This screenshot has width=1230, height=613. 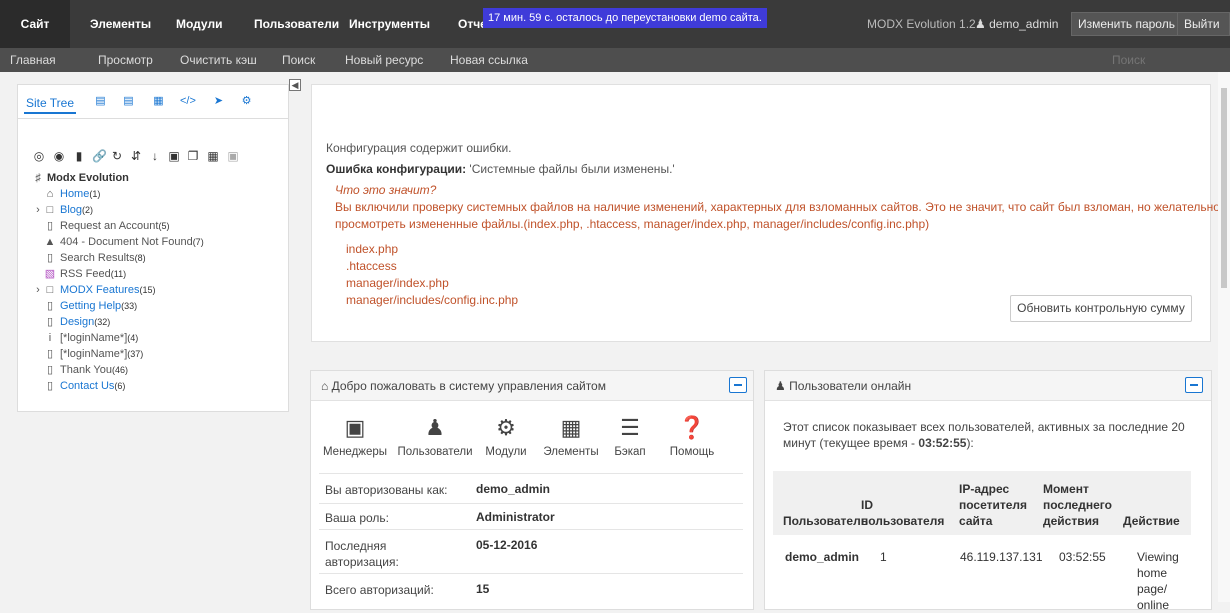 I want to click on menu-site: Сайт, so click(x=35, y=24).